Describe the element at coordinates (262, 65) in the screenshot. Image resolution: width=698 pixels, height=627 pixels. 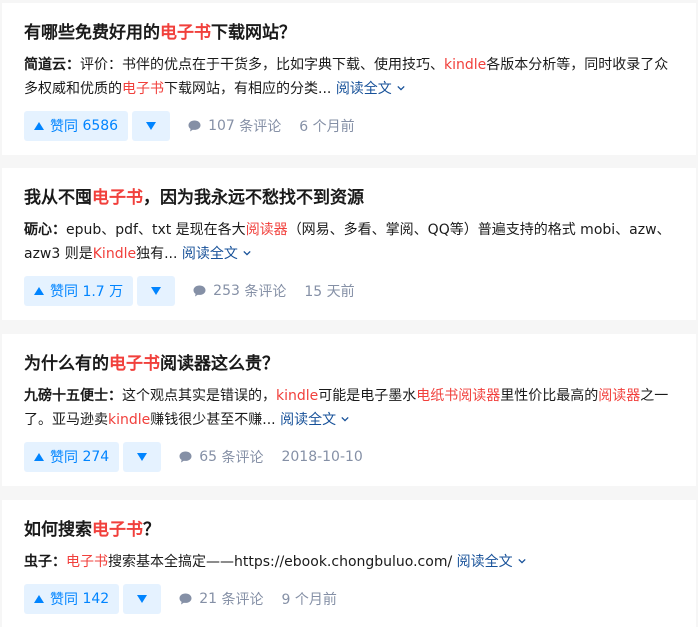
I see `text-run: 评价：书伴的优点在于干货多，比如字典下载、使用技巧、` at that location.